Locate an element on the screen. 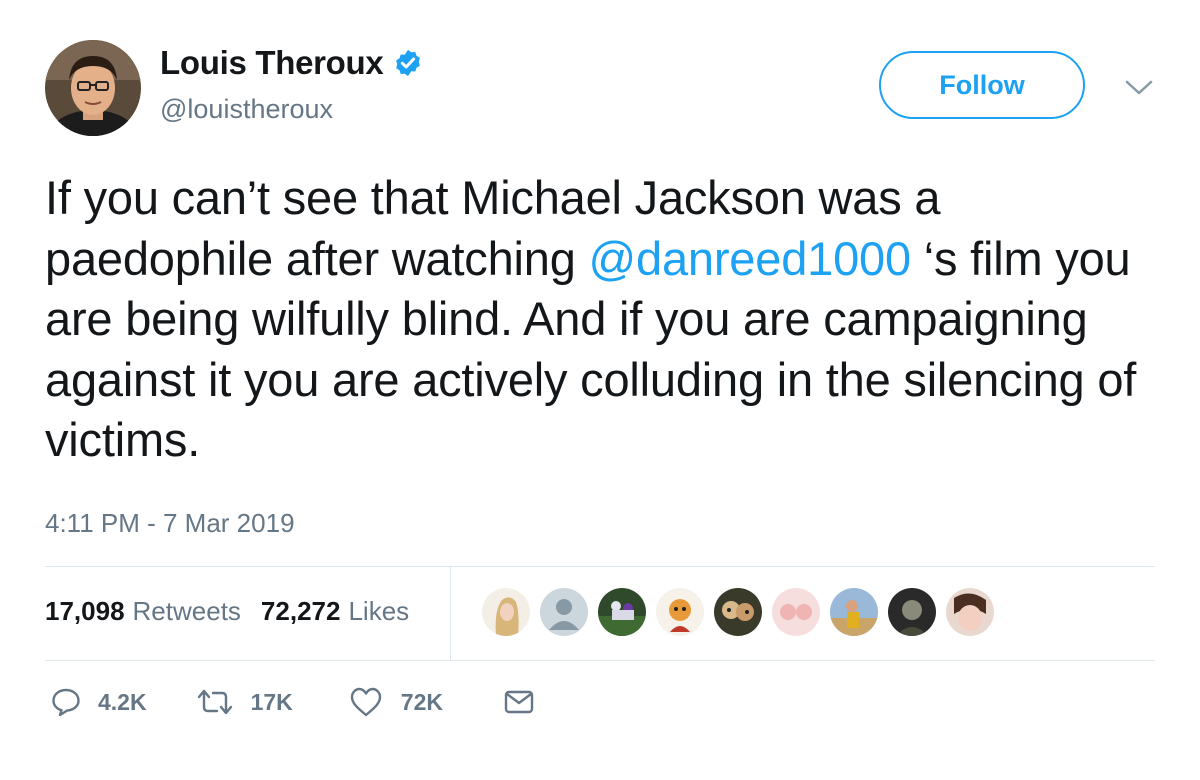 Image resolution: width=1200 pixels, height=780 pixels. like-button: 72K is located at coordinates (396, 702).